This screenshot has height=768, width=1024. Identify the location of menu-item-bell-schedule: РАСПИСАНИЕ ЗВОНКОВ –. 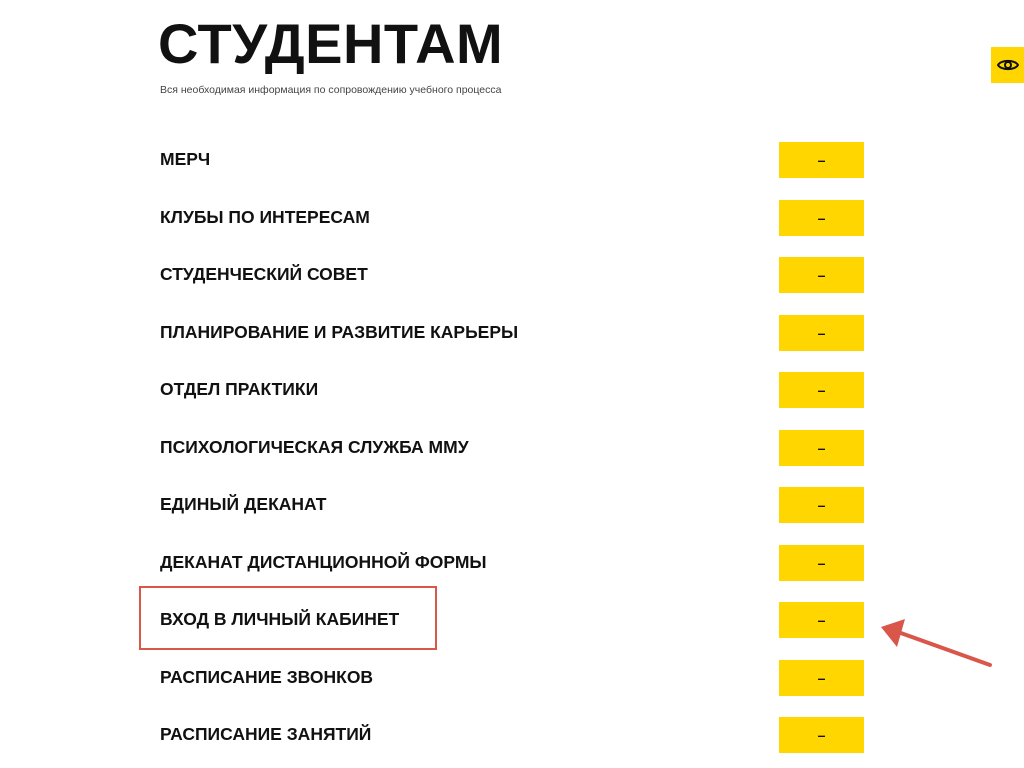
(512, 677).